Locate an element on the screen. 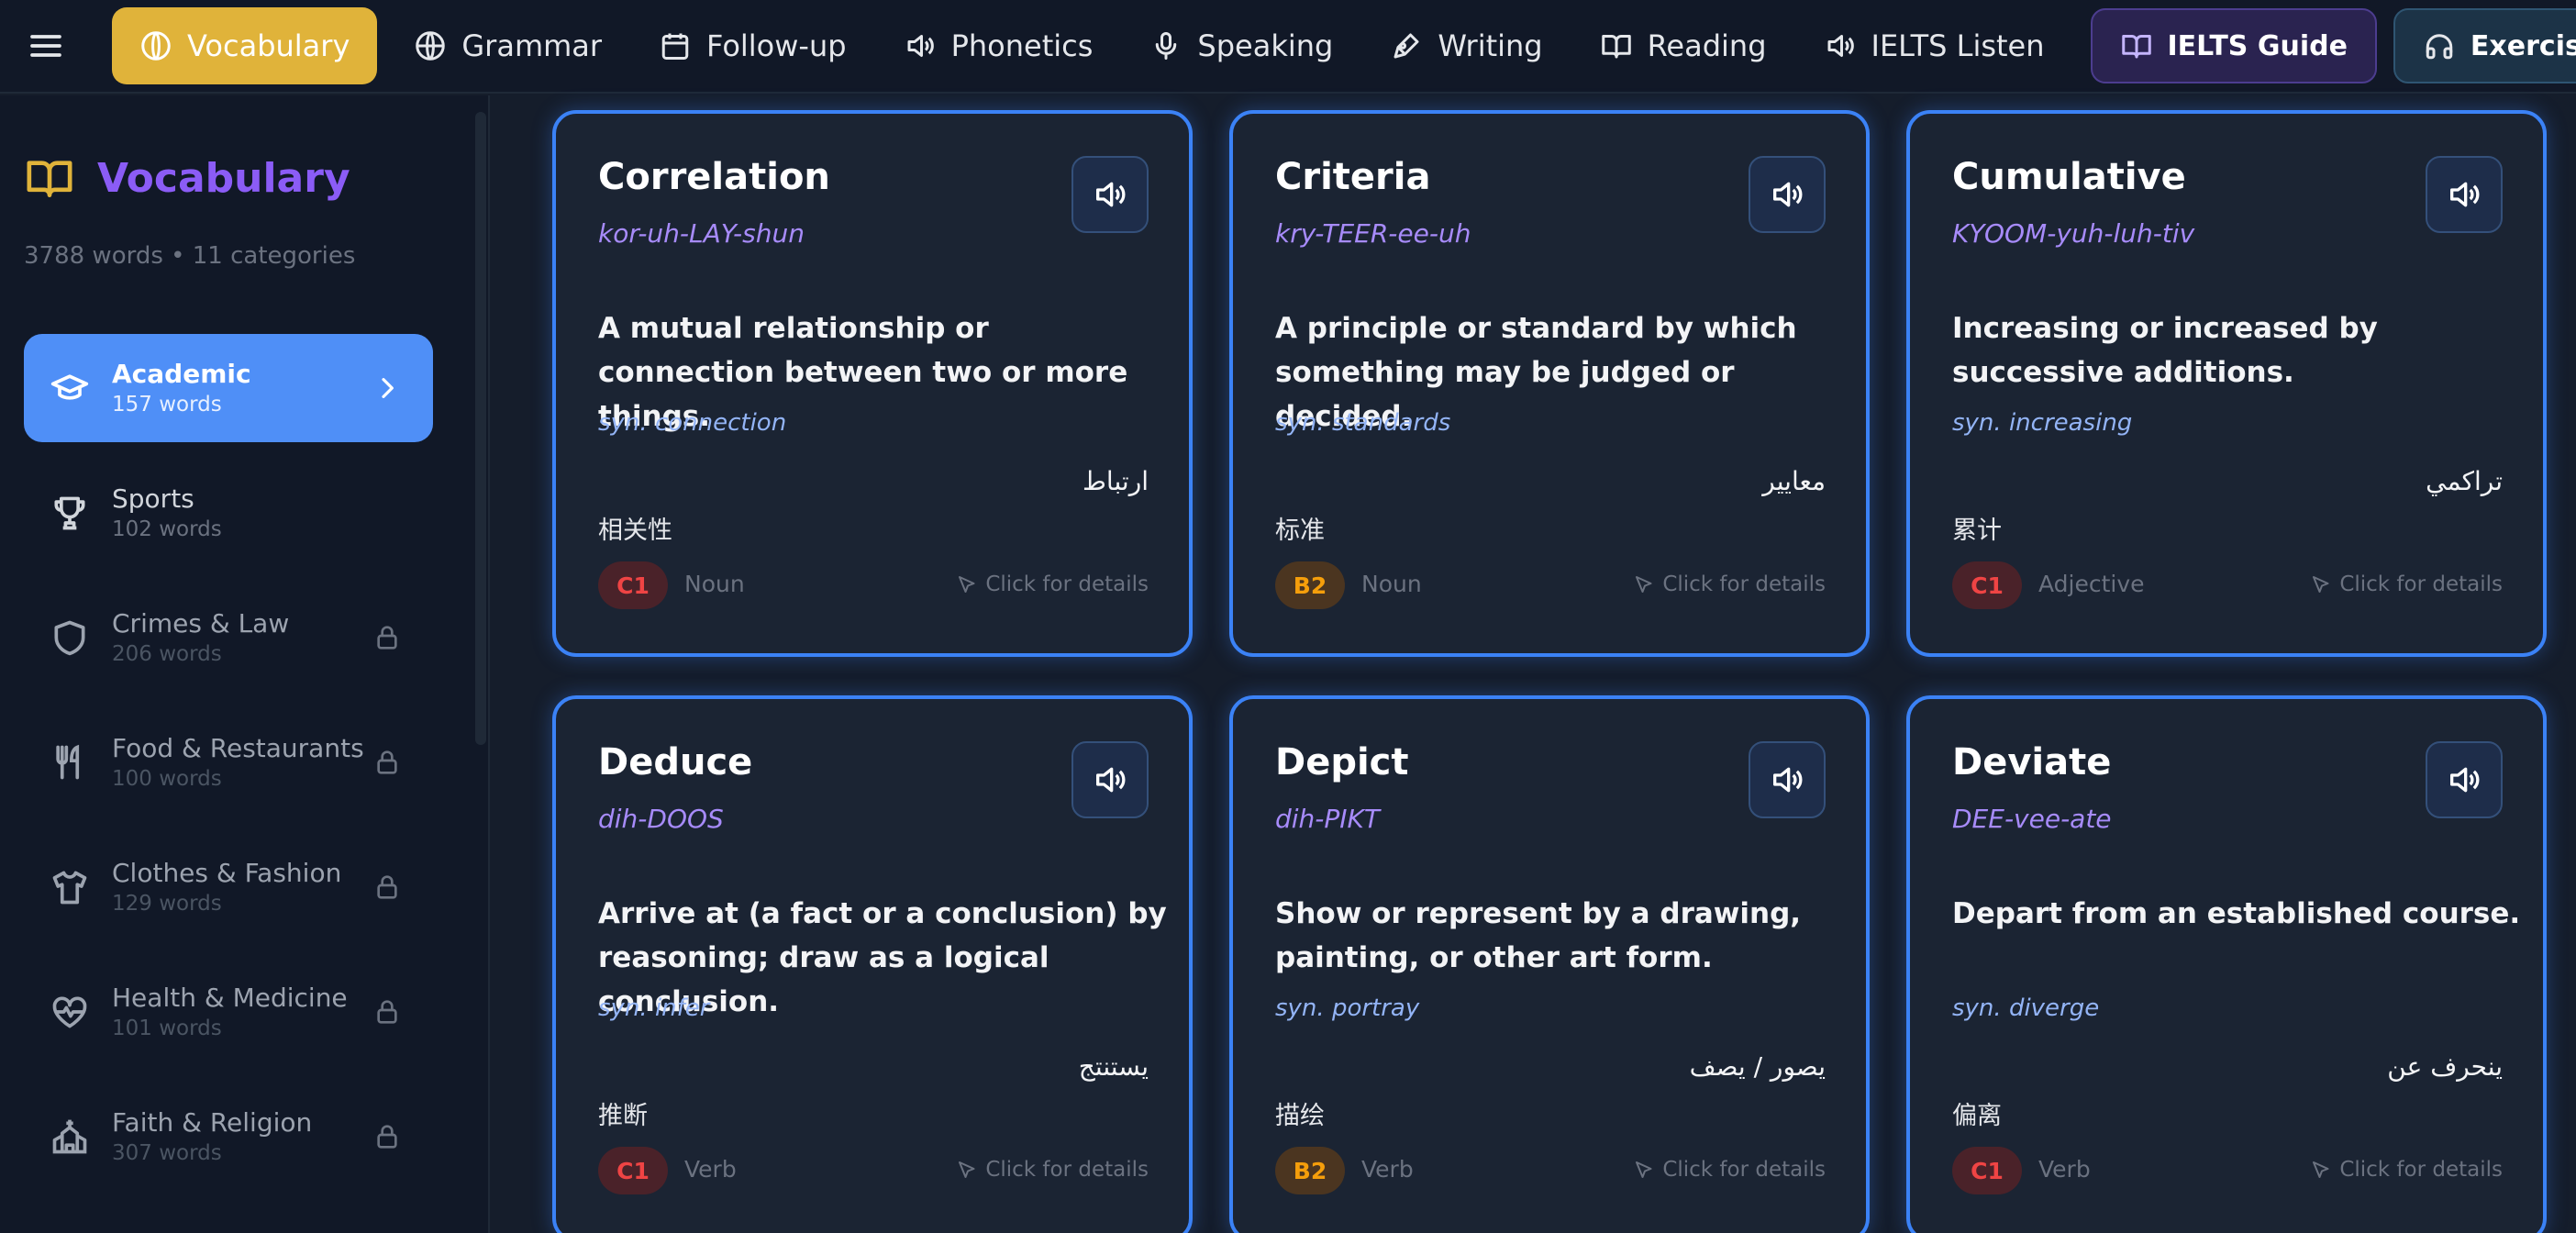 The height and width of the screenshot is (1233, 2576). synonym: syn. connection is located at coordinates (692, 423).